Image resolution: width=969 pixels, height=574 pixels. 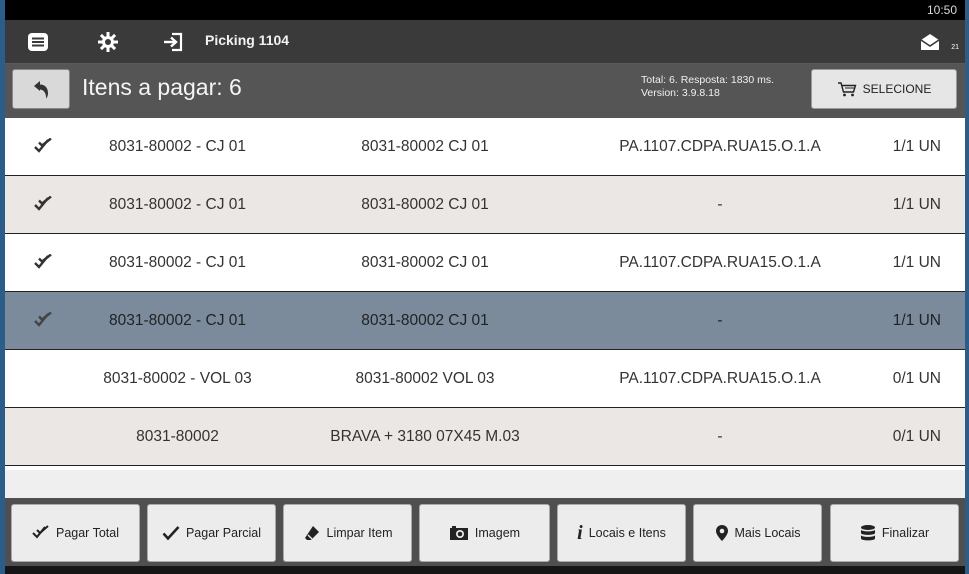 What do you see at coordinates (930, 42) in the screenshot?
I see `mail-icon` at bounding box center [930, 42].